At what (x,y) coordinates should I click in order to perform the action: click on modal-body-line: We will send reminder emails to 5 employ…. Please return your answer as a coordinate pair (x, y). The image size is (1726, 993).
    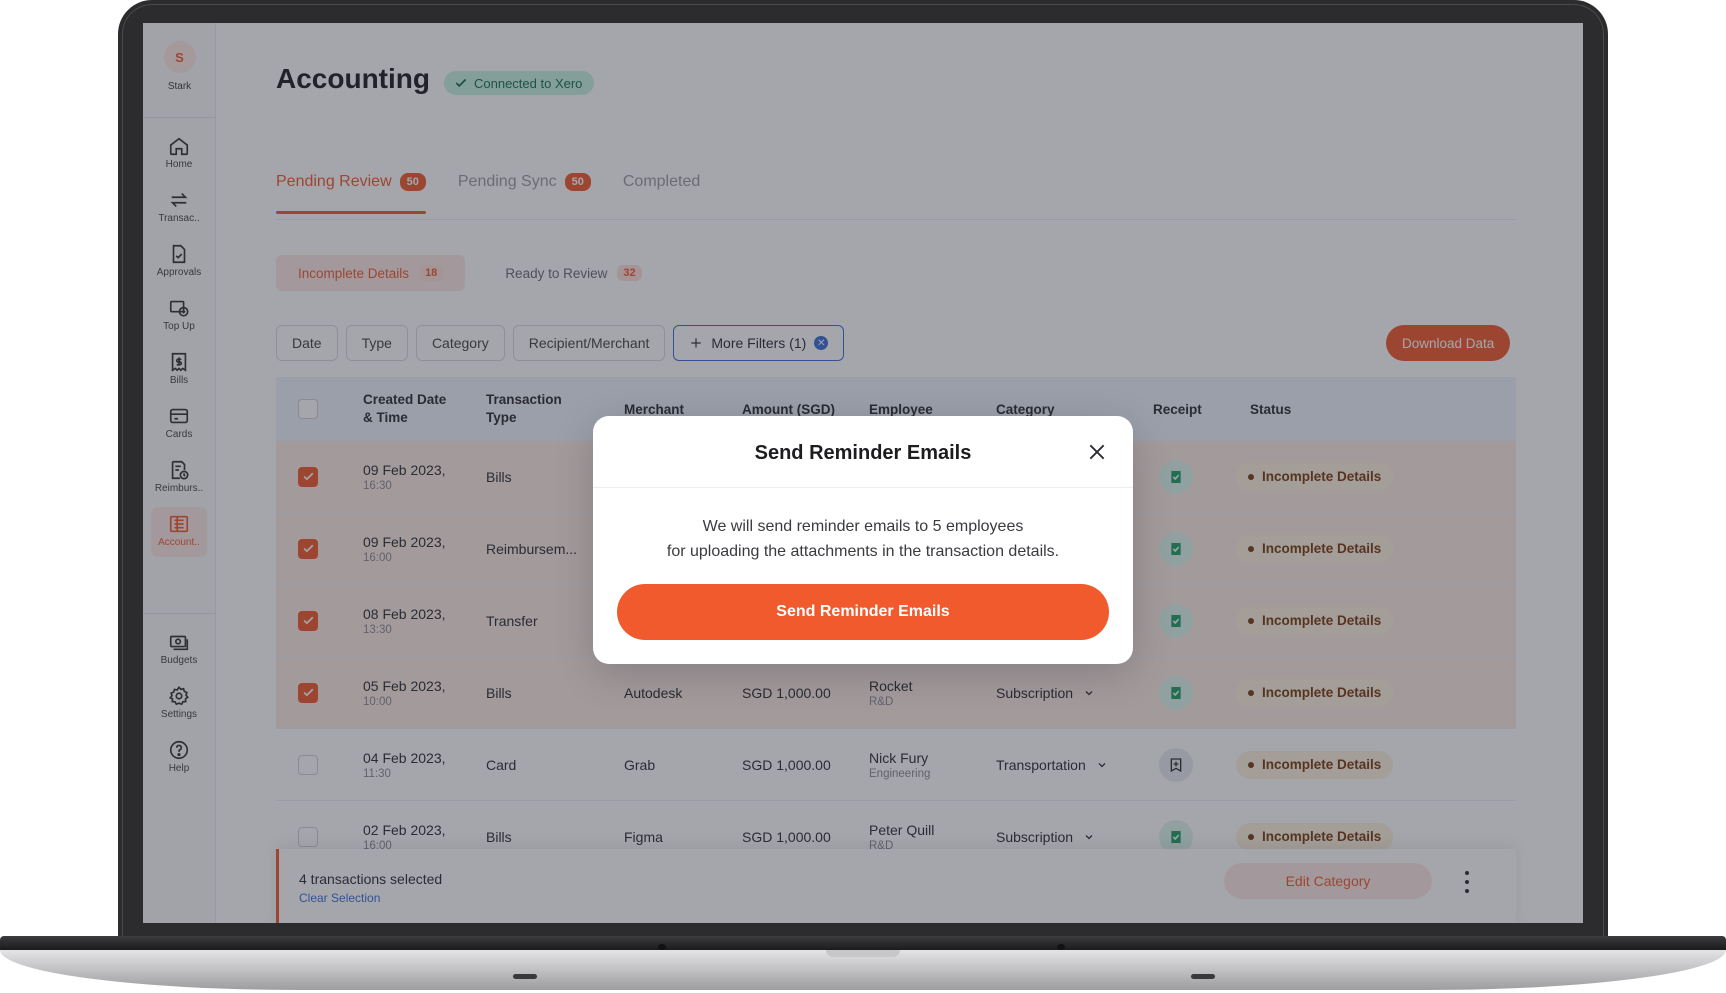
    Looking at the image, I should click on (863, 526).